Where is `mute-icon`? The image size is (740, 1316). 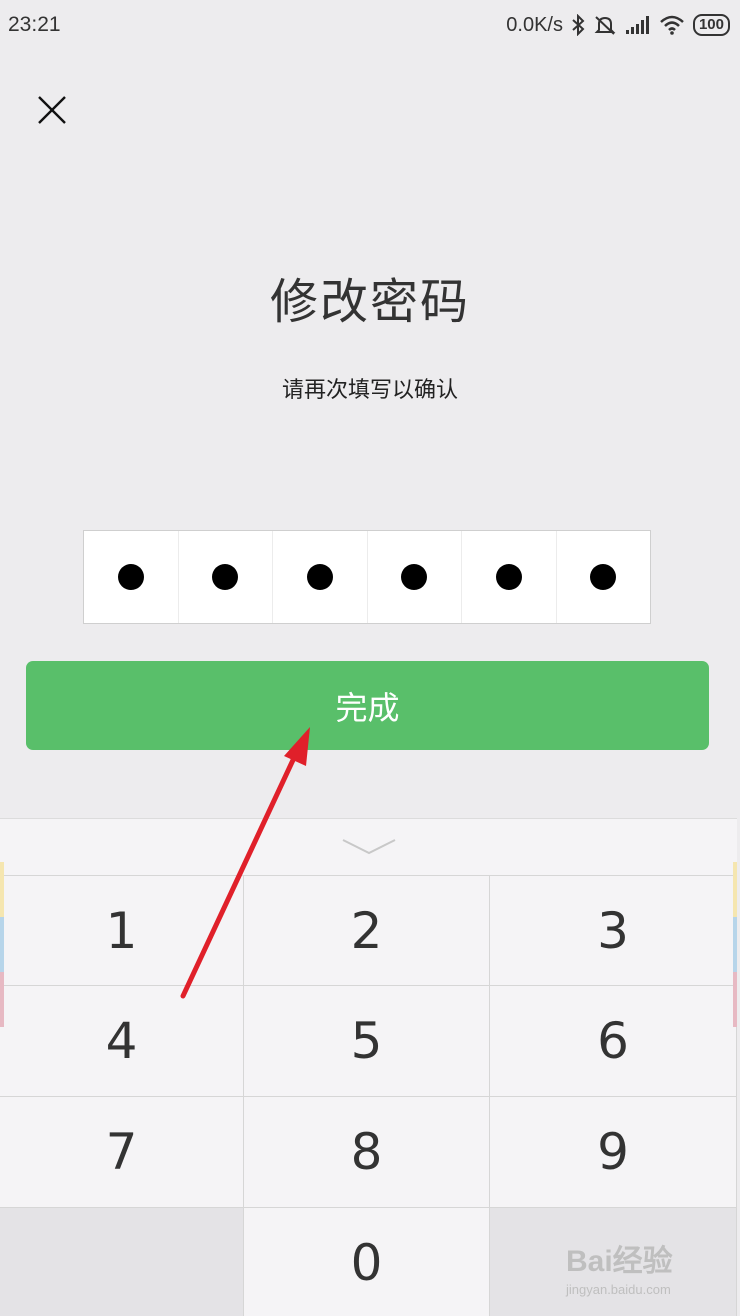 mute-icon is located at coordinates (605, 25).